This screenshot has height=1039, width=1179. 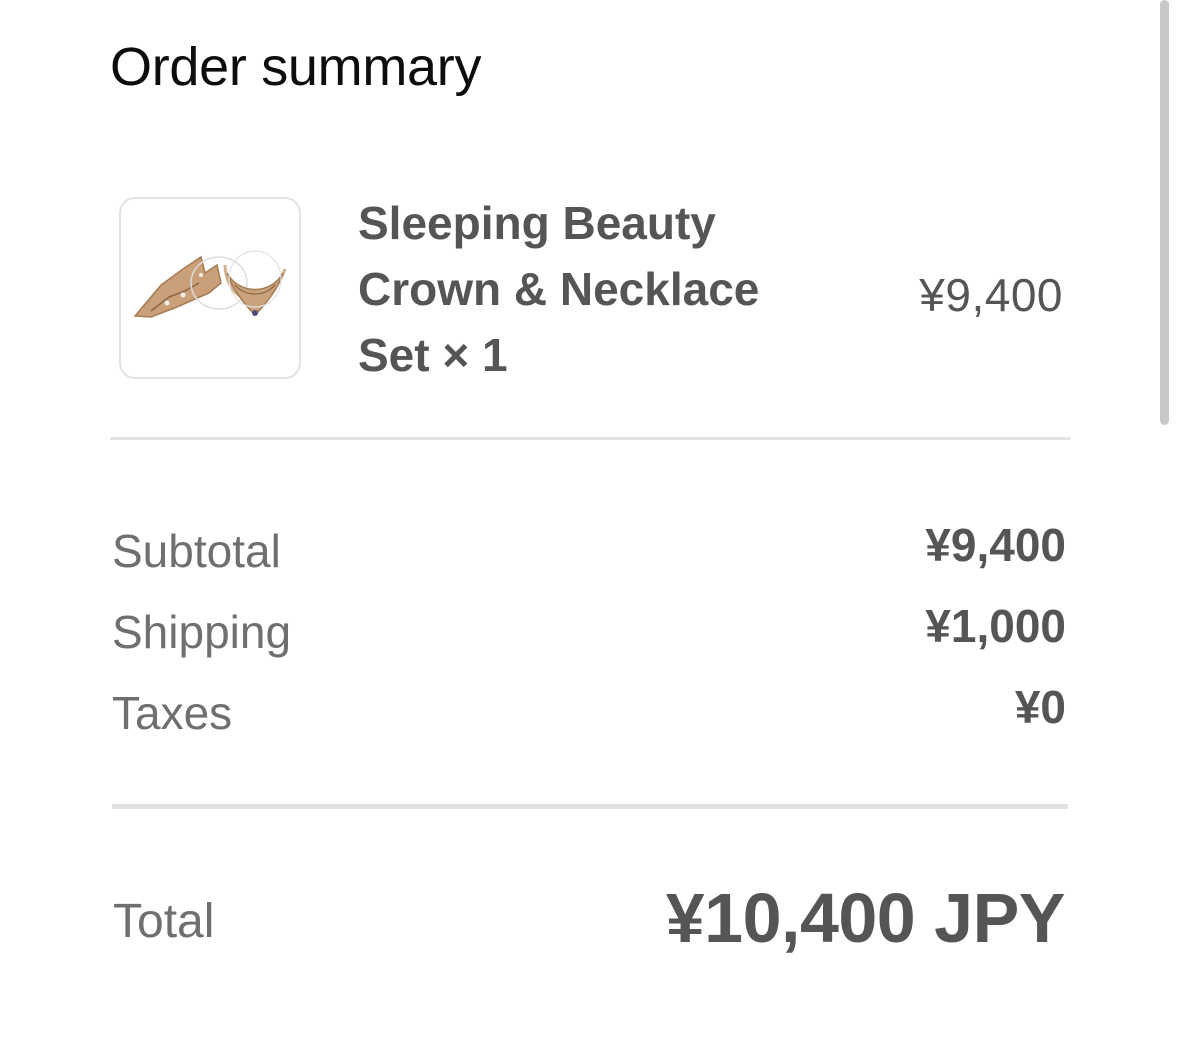 I want to click on page-title: Order summary, so click(x=296, y=67).